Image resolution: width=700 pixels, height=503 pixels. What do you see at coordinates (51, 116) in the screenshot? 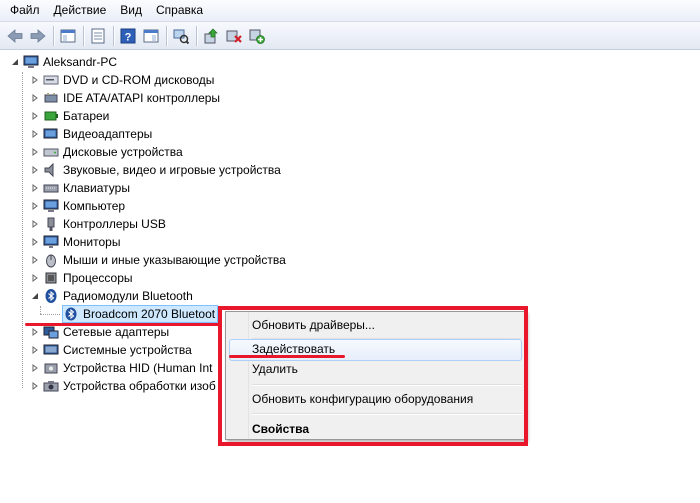
I see `battery-icon` at bounding box center [51, 116].